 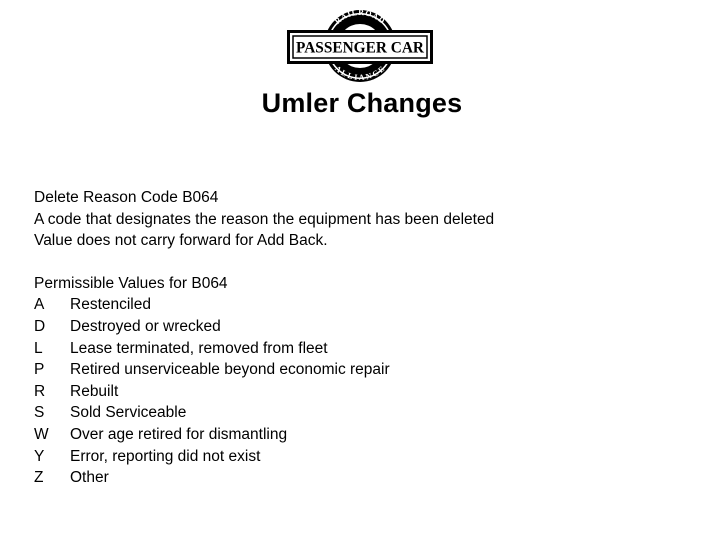 I want to click on value-code: A, so click(x=39, y=305).